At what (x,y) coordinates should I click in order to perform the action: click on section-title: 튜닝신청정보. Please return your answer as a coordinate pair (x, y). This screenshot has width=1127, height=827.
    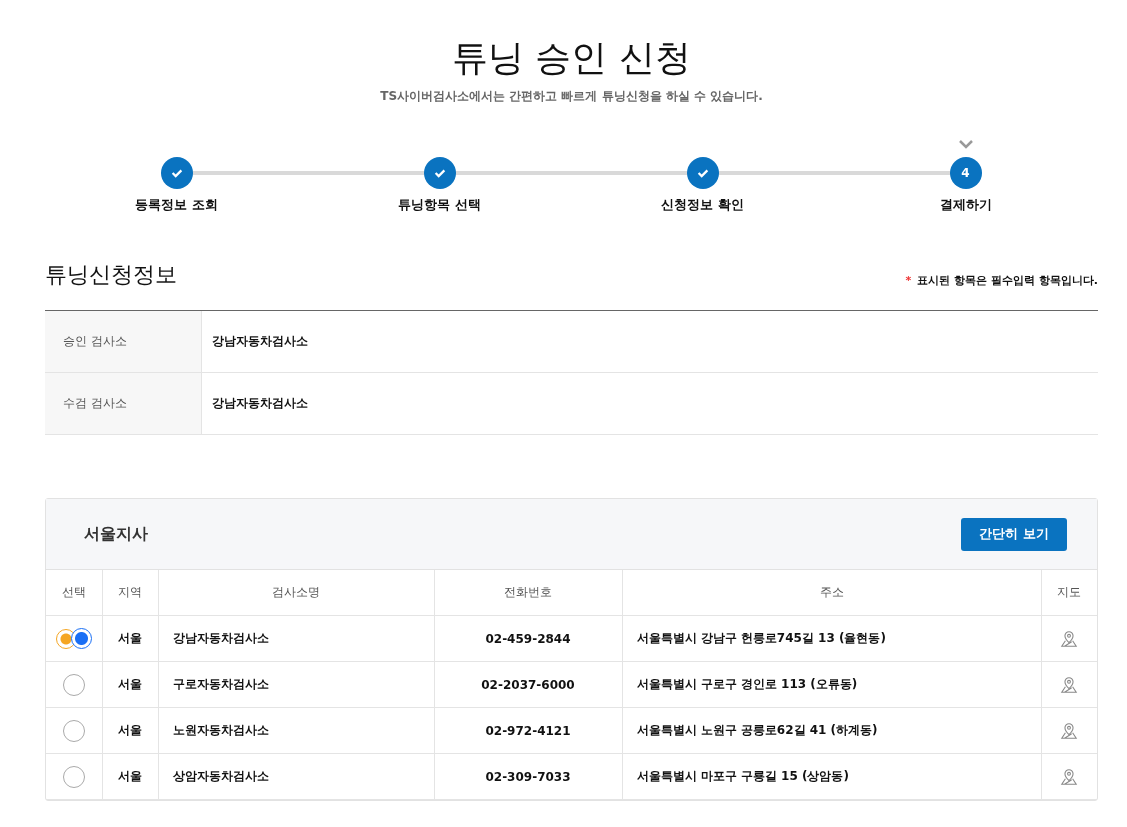
    Looking at the image, I should click on (111, 275).